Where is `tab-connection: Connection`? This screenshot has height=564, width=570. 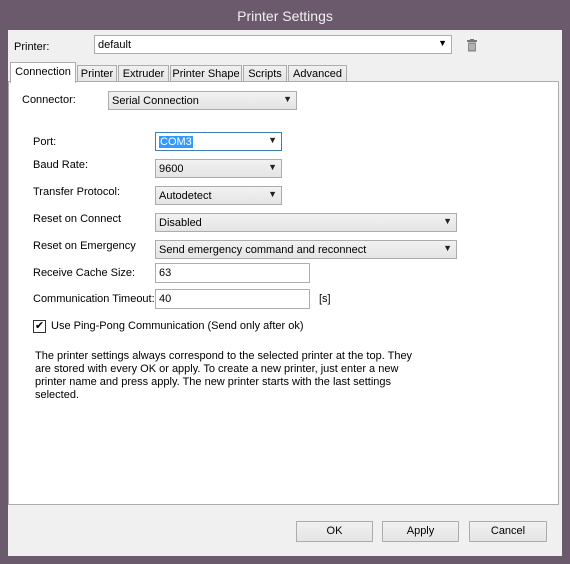
tab-connection: Connection is located at coordinates (43, 72).